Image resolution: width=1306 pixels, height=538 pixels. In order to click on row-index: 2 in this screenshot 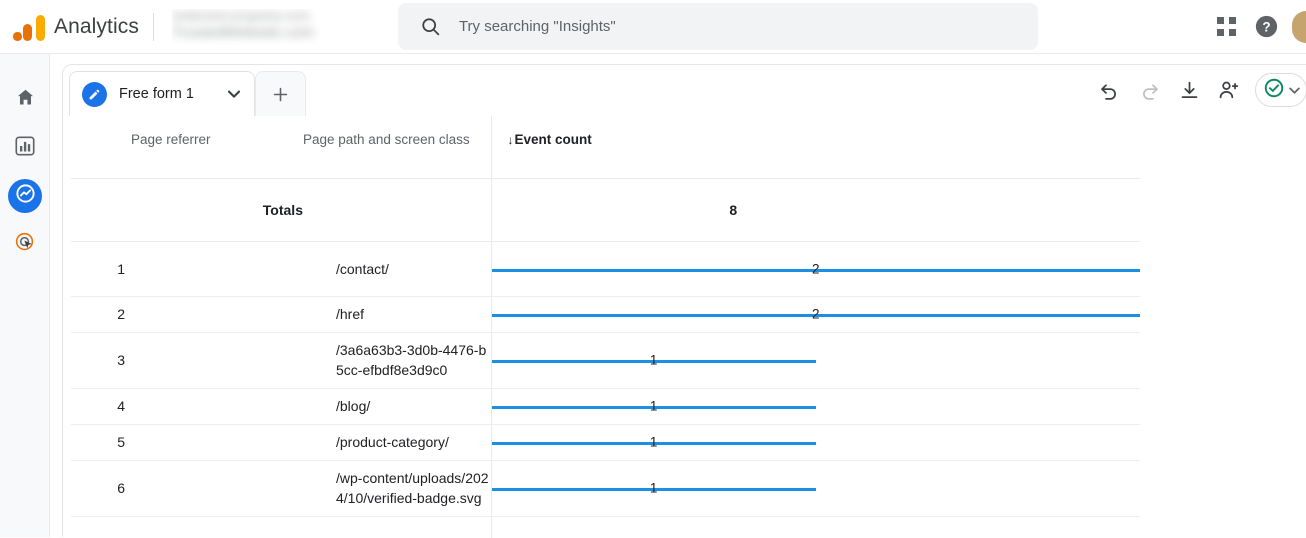, I will do `click(101, 314)`.